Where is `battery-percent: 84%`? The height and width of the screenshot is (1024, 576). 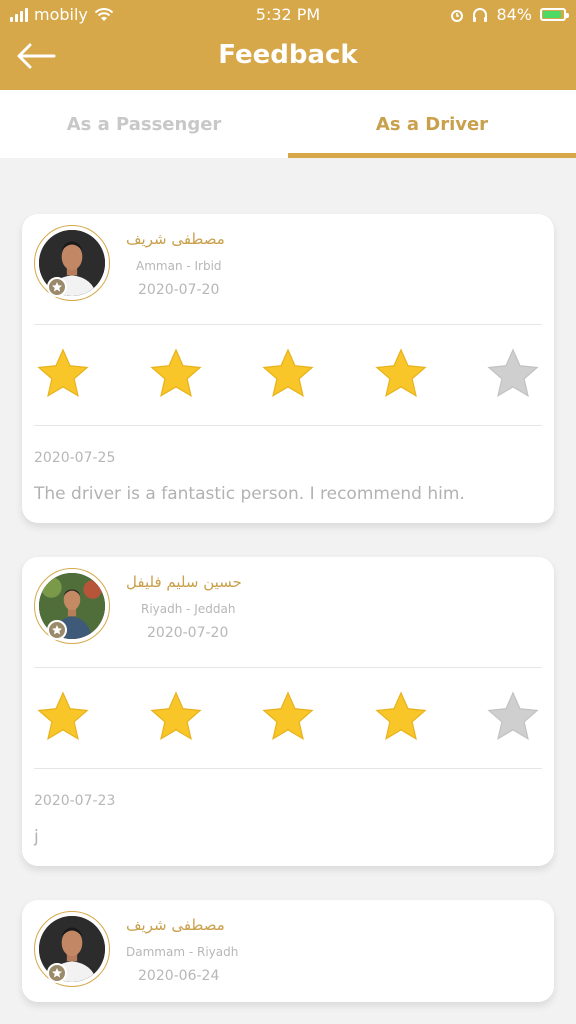
battery-percent: 84% is located at coordinates (514, 14).